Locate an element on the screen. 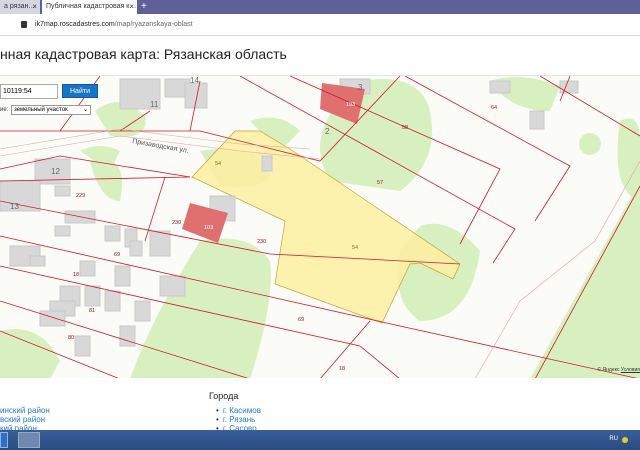  find-button: Найти is located at coordinates (80, 91).